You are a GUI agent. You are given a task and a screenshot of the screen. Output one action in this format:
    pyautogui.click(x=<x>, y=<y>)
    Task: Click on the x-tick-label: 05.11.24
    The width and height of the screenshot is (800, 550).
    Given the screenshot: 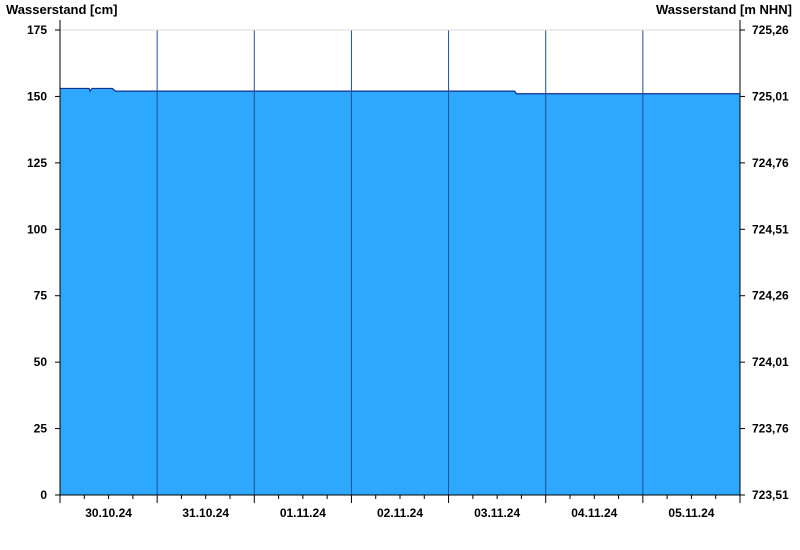 What is the action you would take?
    pyautogui.click(x=691, y=513)
    